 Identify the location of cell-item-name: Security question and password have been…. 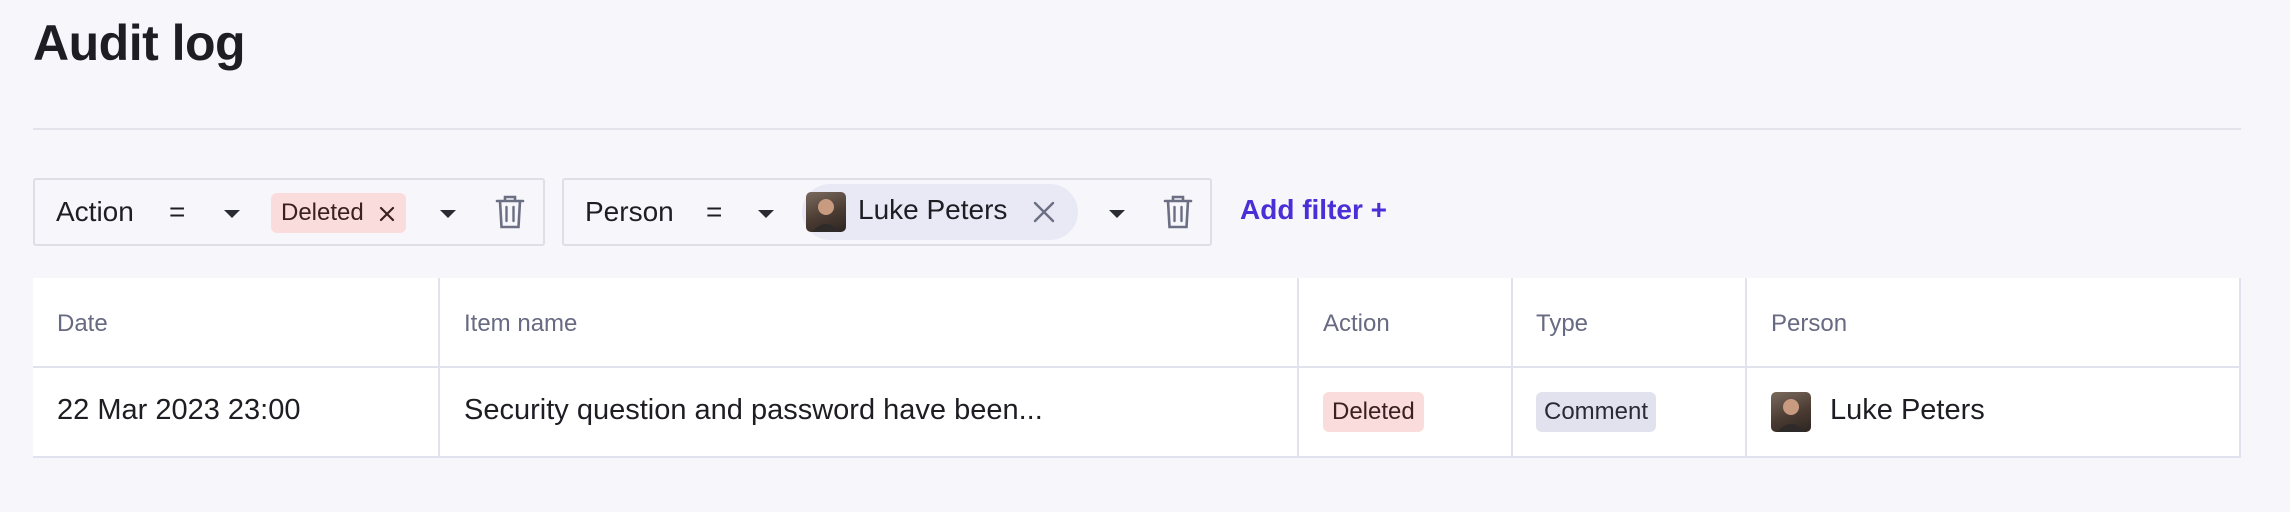
(753, 410).